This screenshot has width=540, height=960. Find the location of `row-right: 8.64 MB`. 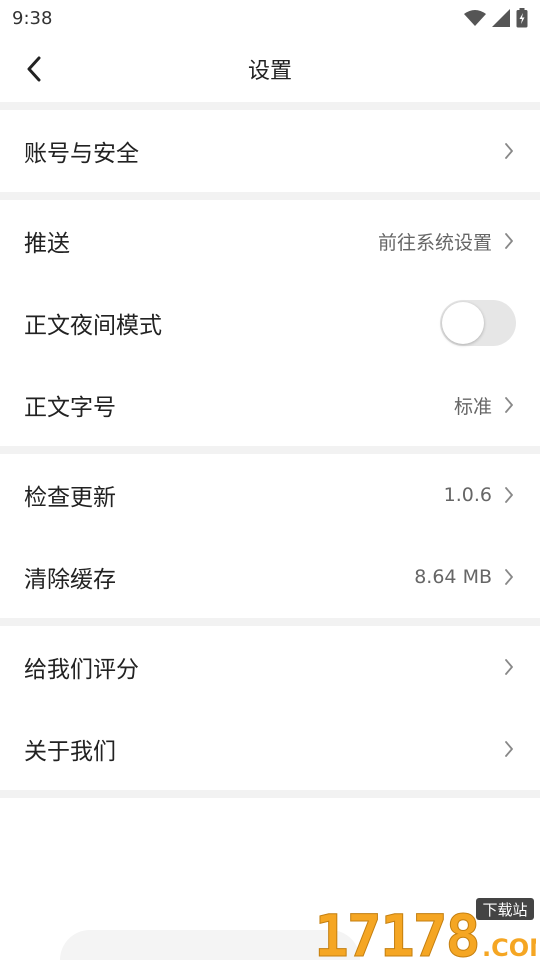

row-right: 8.64 MB is located at coordinates (465, 577).